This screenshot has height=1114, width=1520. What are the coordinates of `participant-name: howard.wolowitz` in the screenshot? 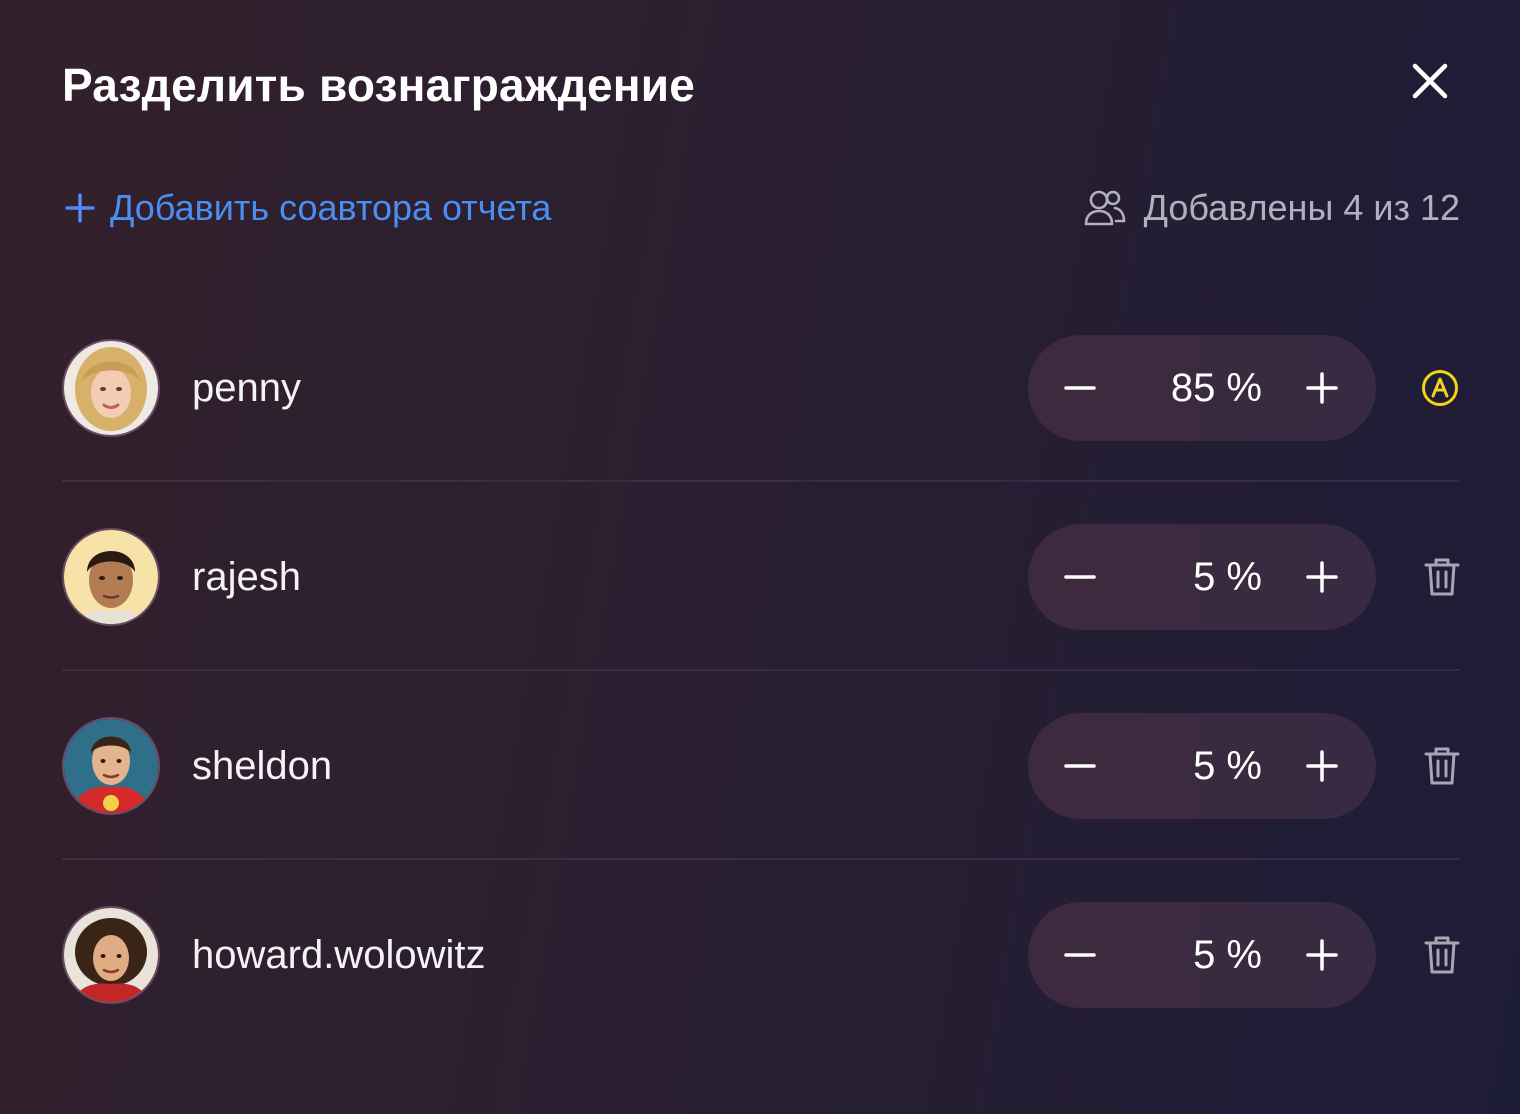 It's located at (339, 954).